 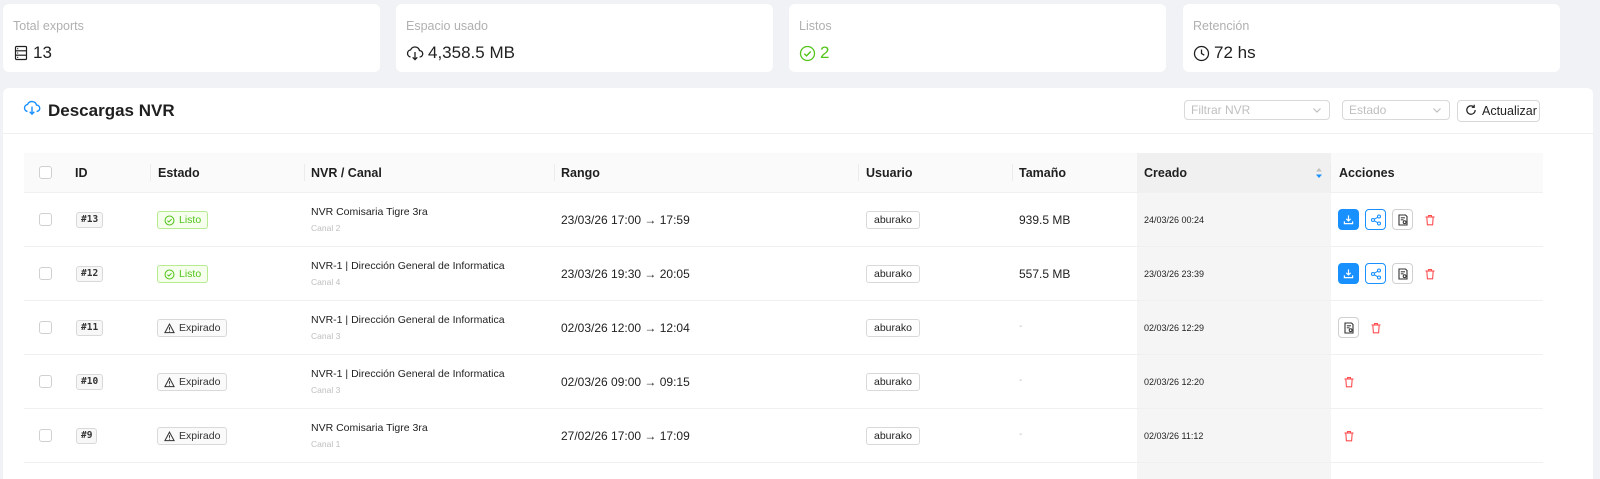 What do you see at coordinates (1319, 175) in the screenshot?
I see `sort-descending-icon` at bounding box center [1319, 175].